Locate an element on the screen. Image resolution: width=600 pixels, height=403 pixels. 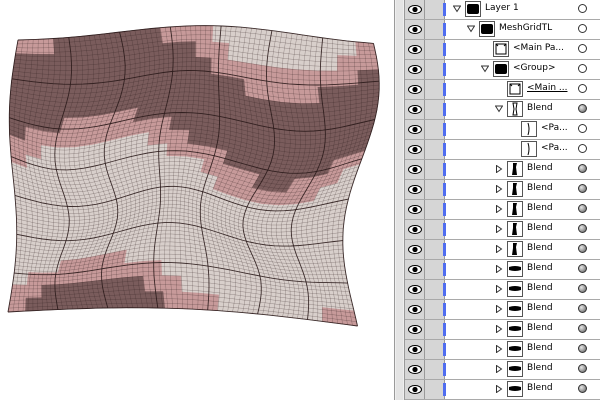
layer-name: <Group> is located at coordinates (534, 68).